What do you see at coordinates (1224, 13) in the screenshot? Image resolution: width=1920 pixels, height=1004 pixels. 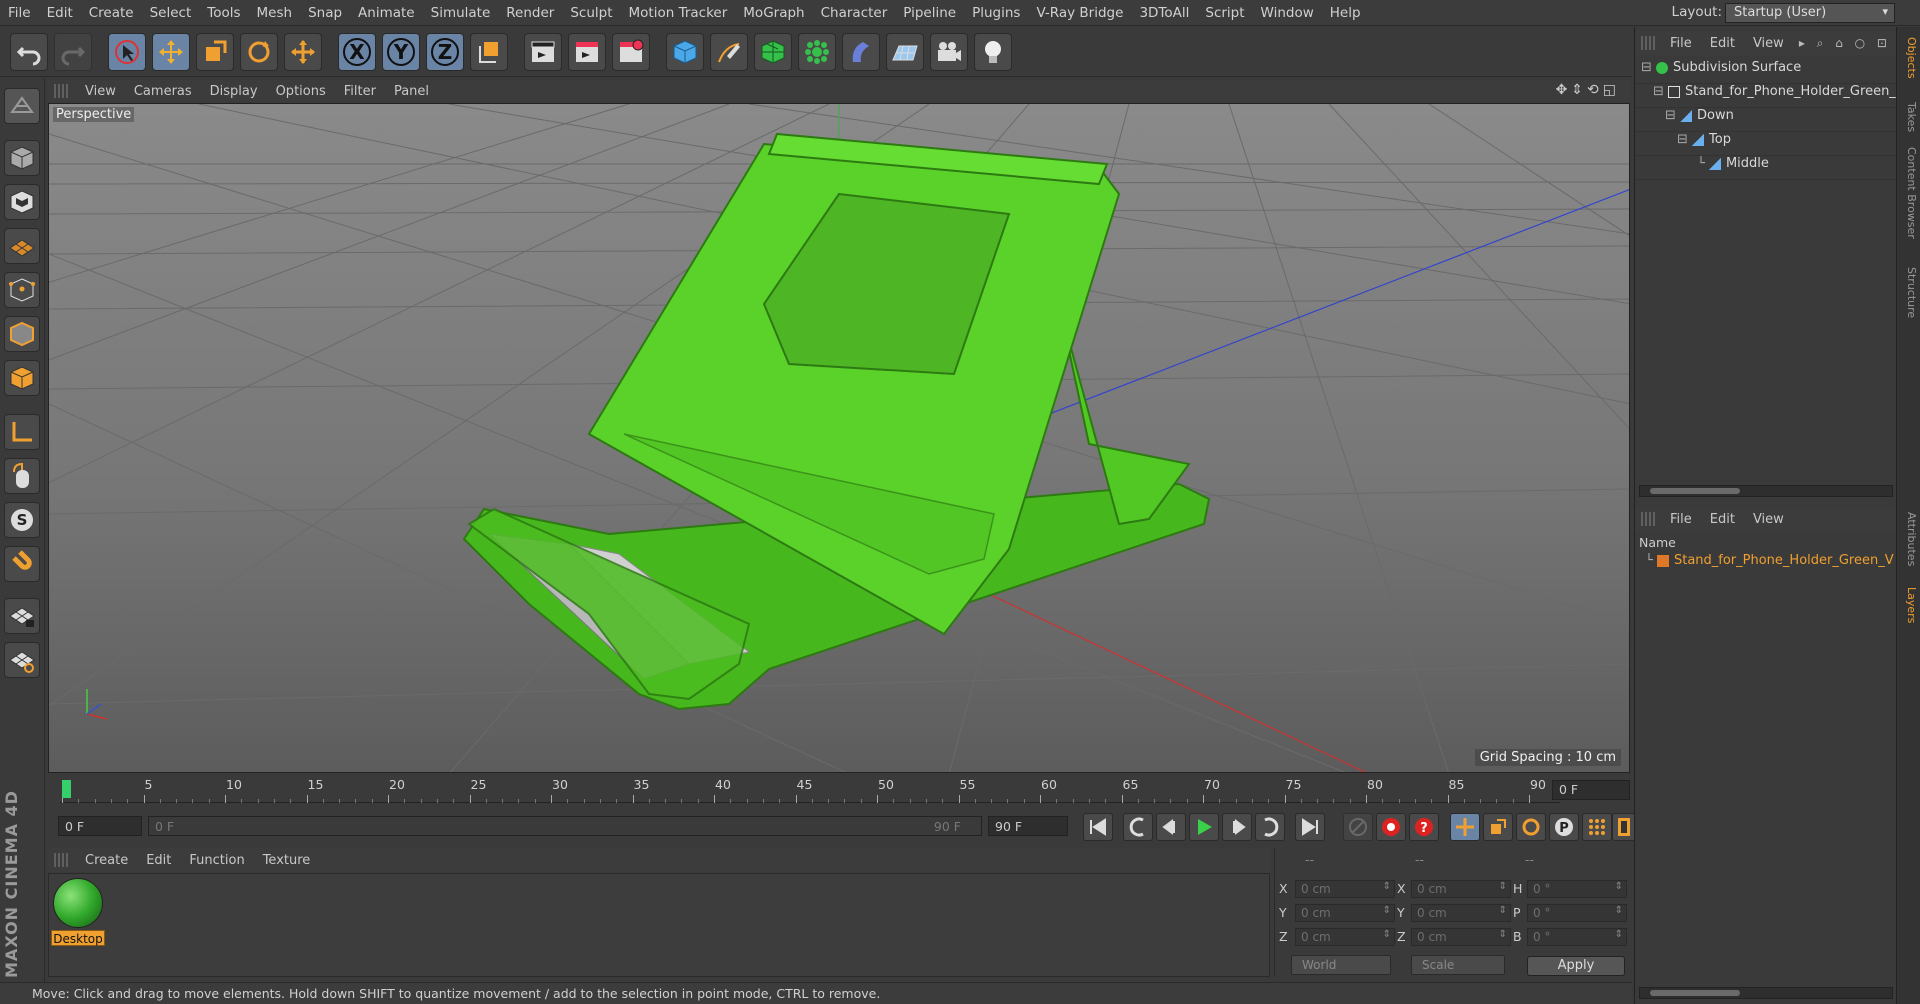 I see `menu-script: Script` at bounding box center [1224, 13].